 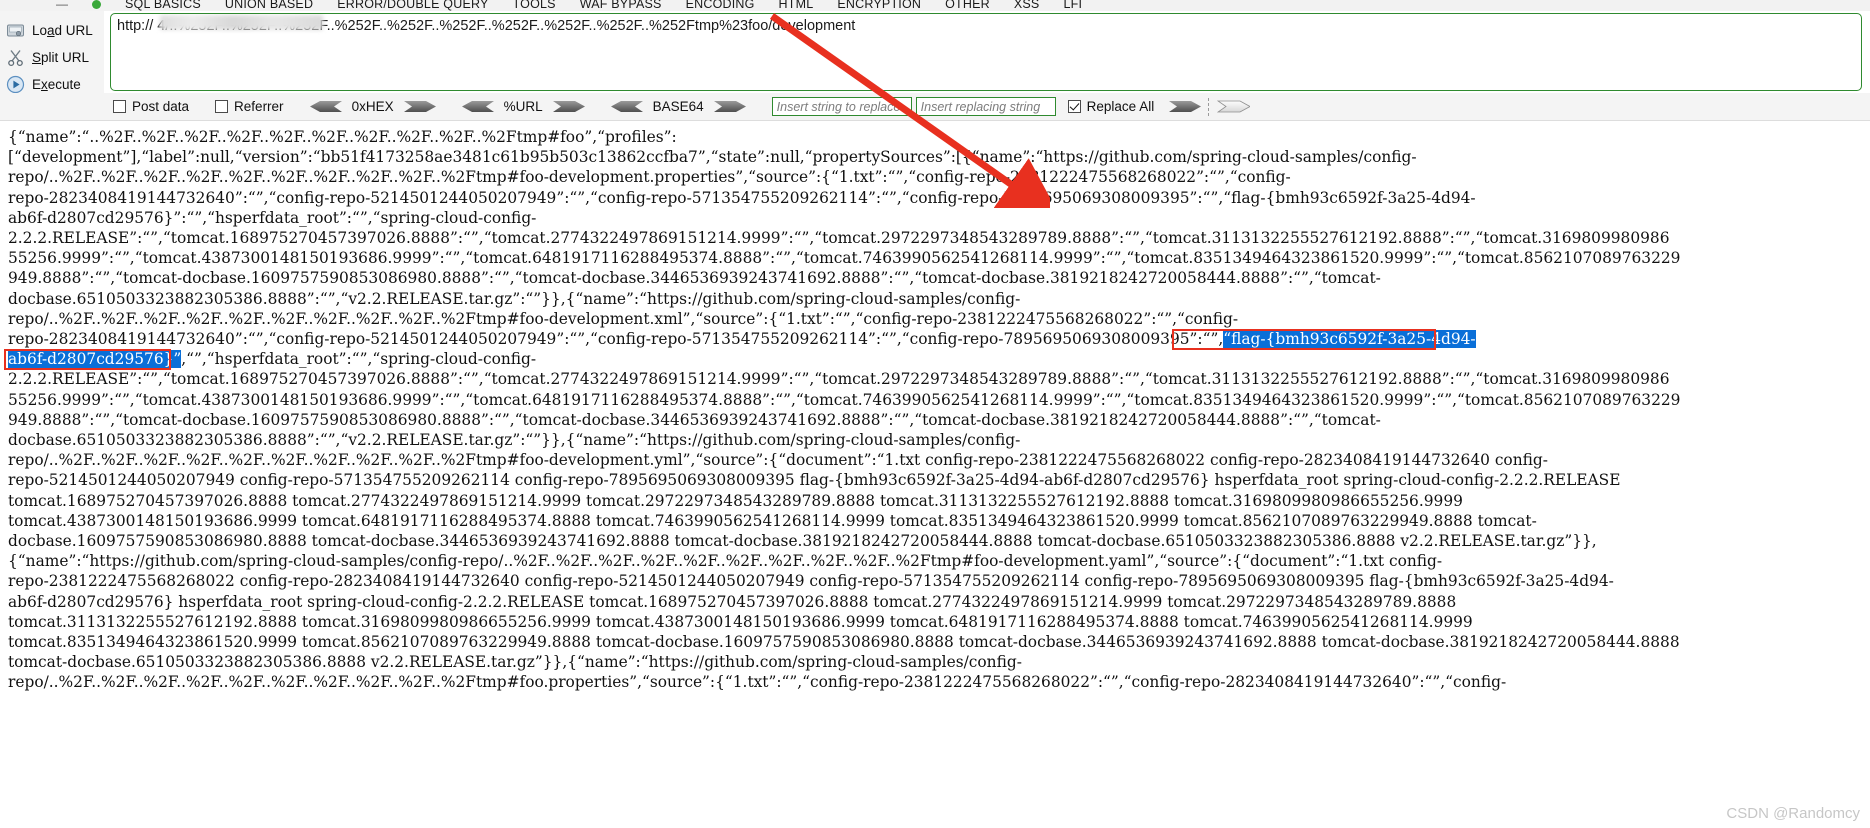 I want to click on hex-encoder-label: 0xHEX, so click(x=372, y=106).